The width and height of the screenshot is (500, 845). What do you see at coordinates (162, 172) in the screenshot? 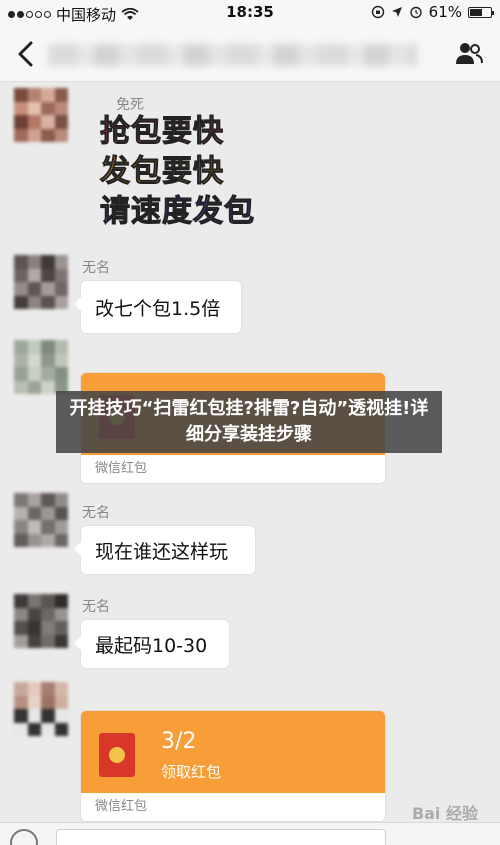
I see `sticker-text-line: 发包要快` at bounding box center [162, 172].